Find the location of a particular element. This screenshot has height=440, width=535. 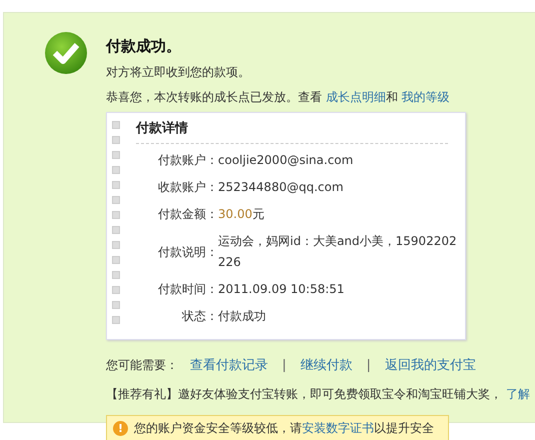

field-label: 付款时间： is located at coordinates (187, 289).